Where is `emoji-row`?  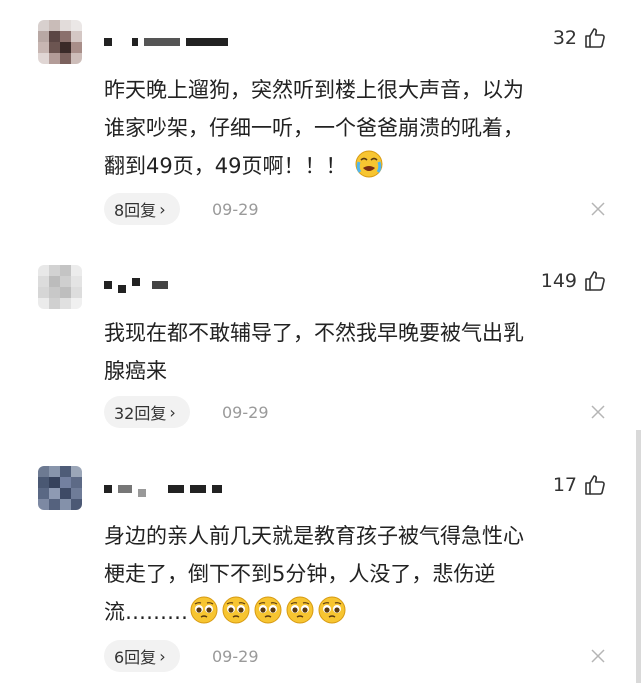 emoji-row is located at coordinates (268, 610).